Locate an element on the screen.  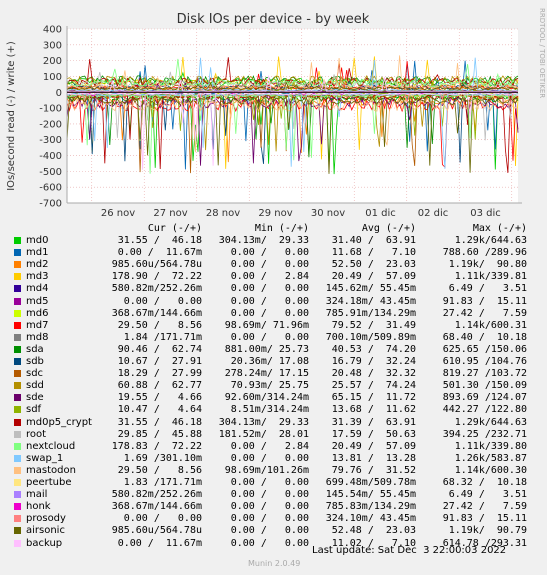
x-tick-label: 02 dic is located at coordinates (433, 213).